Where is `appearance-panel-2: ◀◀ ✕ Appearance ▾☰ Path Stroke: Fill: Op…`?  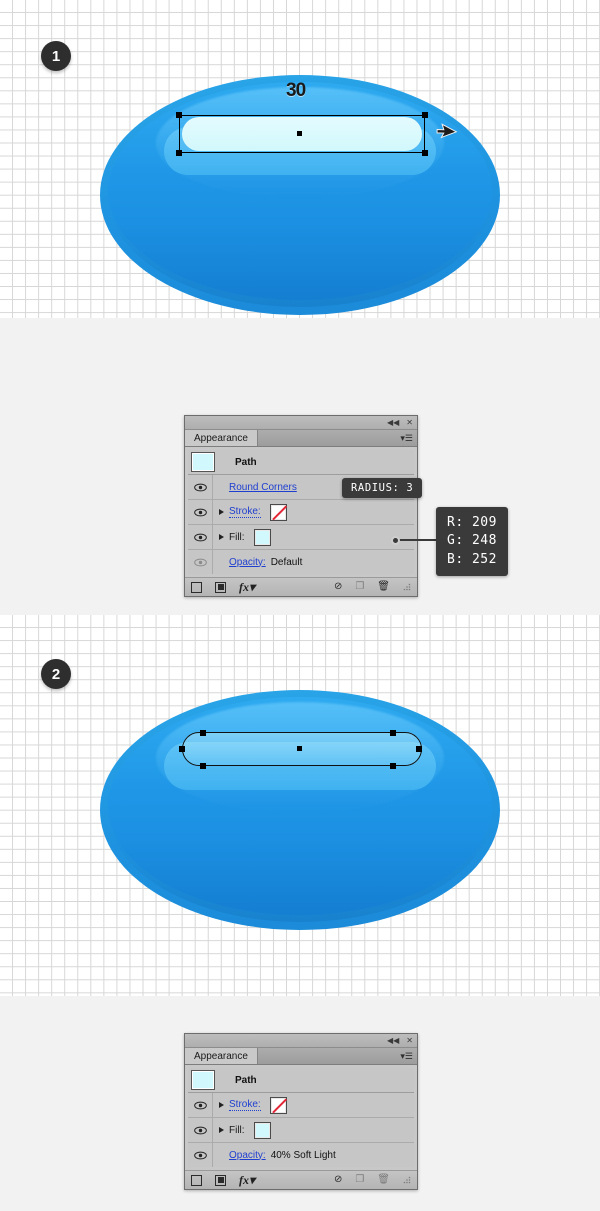
appearance-panel-2: ◀◀ ✕ Appearance ▾☰ Path Stroke: Fill: Op… is located at coordinates (301, 1111).